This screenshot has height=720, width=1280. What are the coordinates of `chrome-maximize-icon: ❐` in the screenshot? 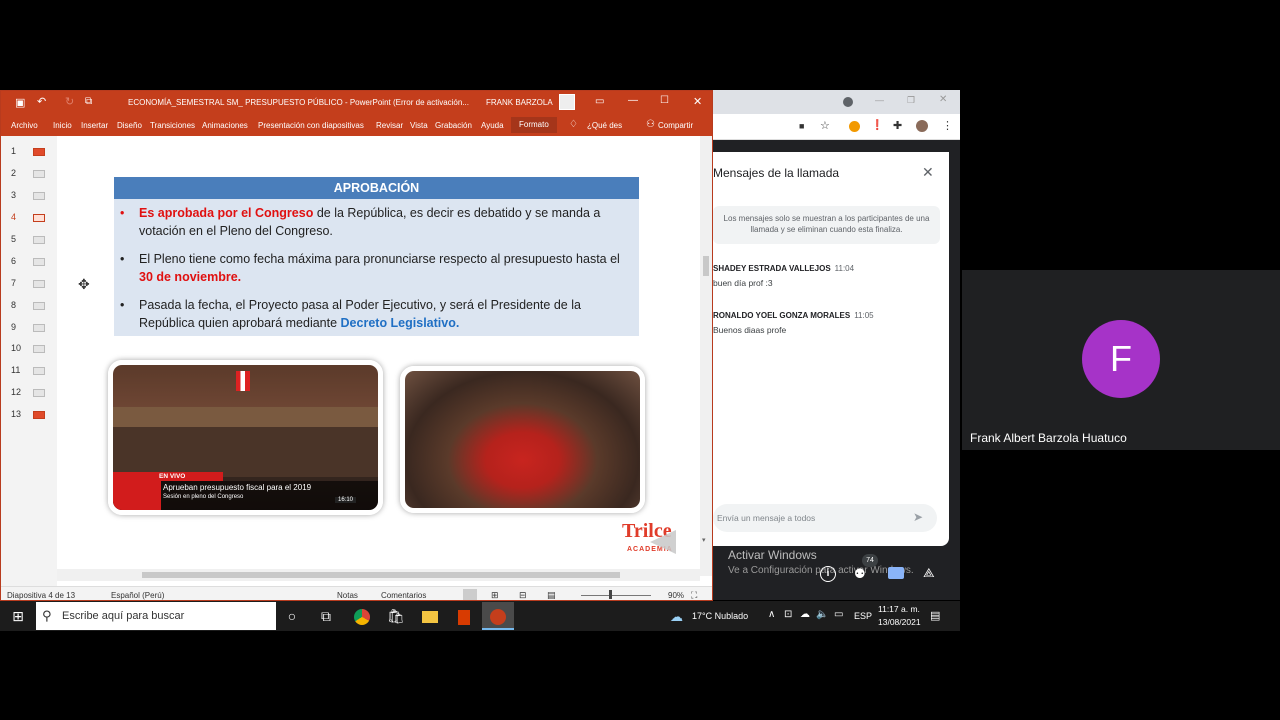 It's located at (911, 100).